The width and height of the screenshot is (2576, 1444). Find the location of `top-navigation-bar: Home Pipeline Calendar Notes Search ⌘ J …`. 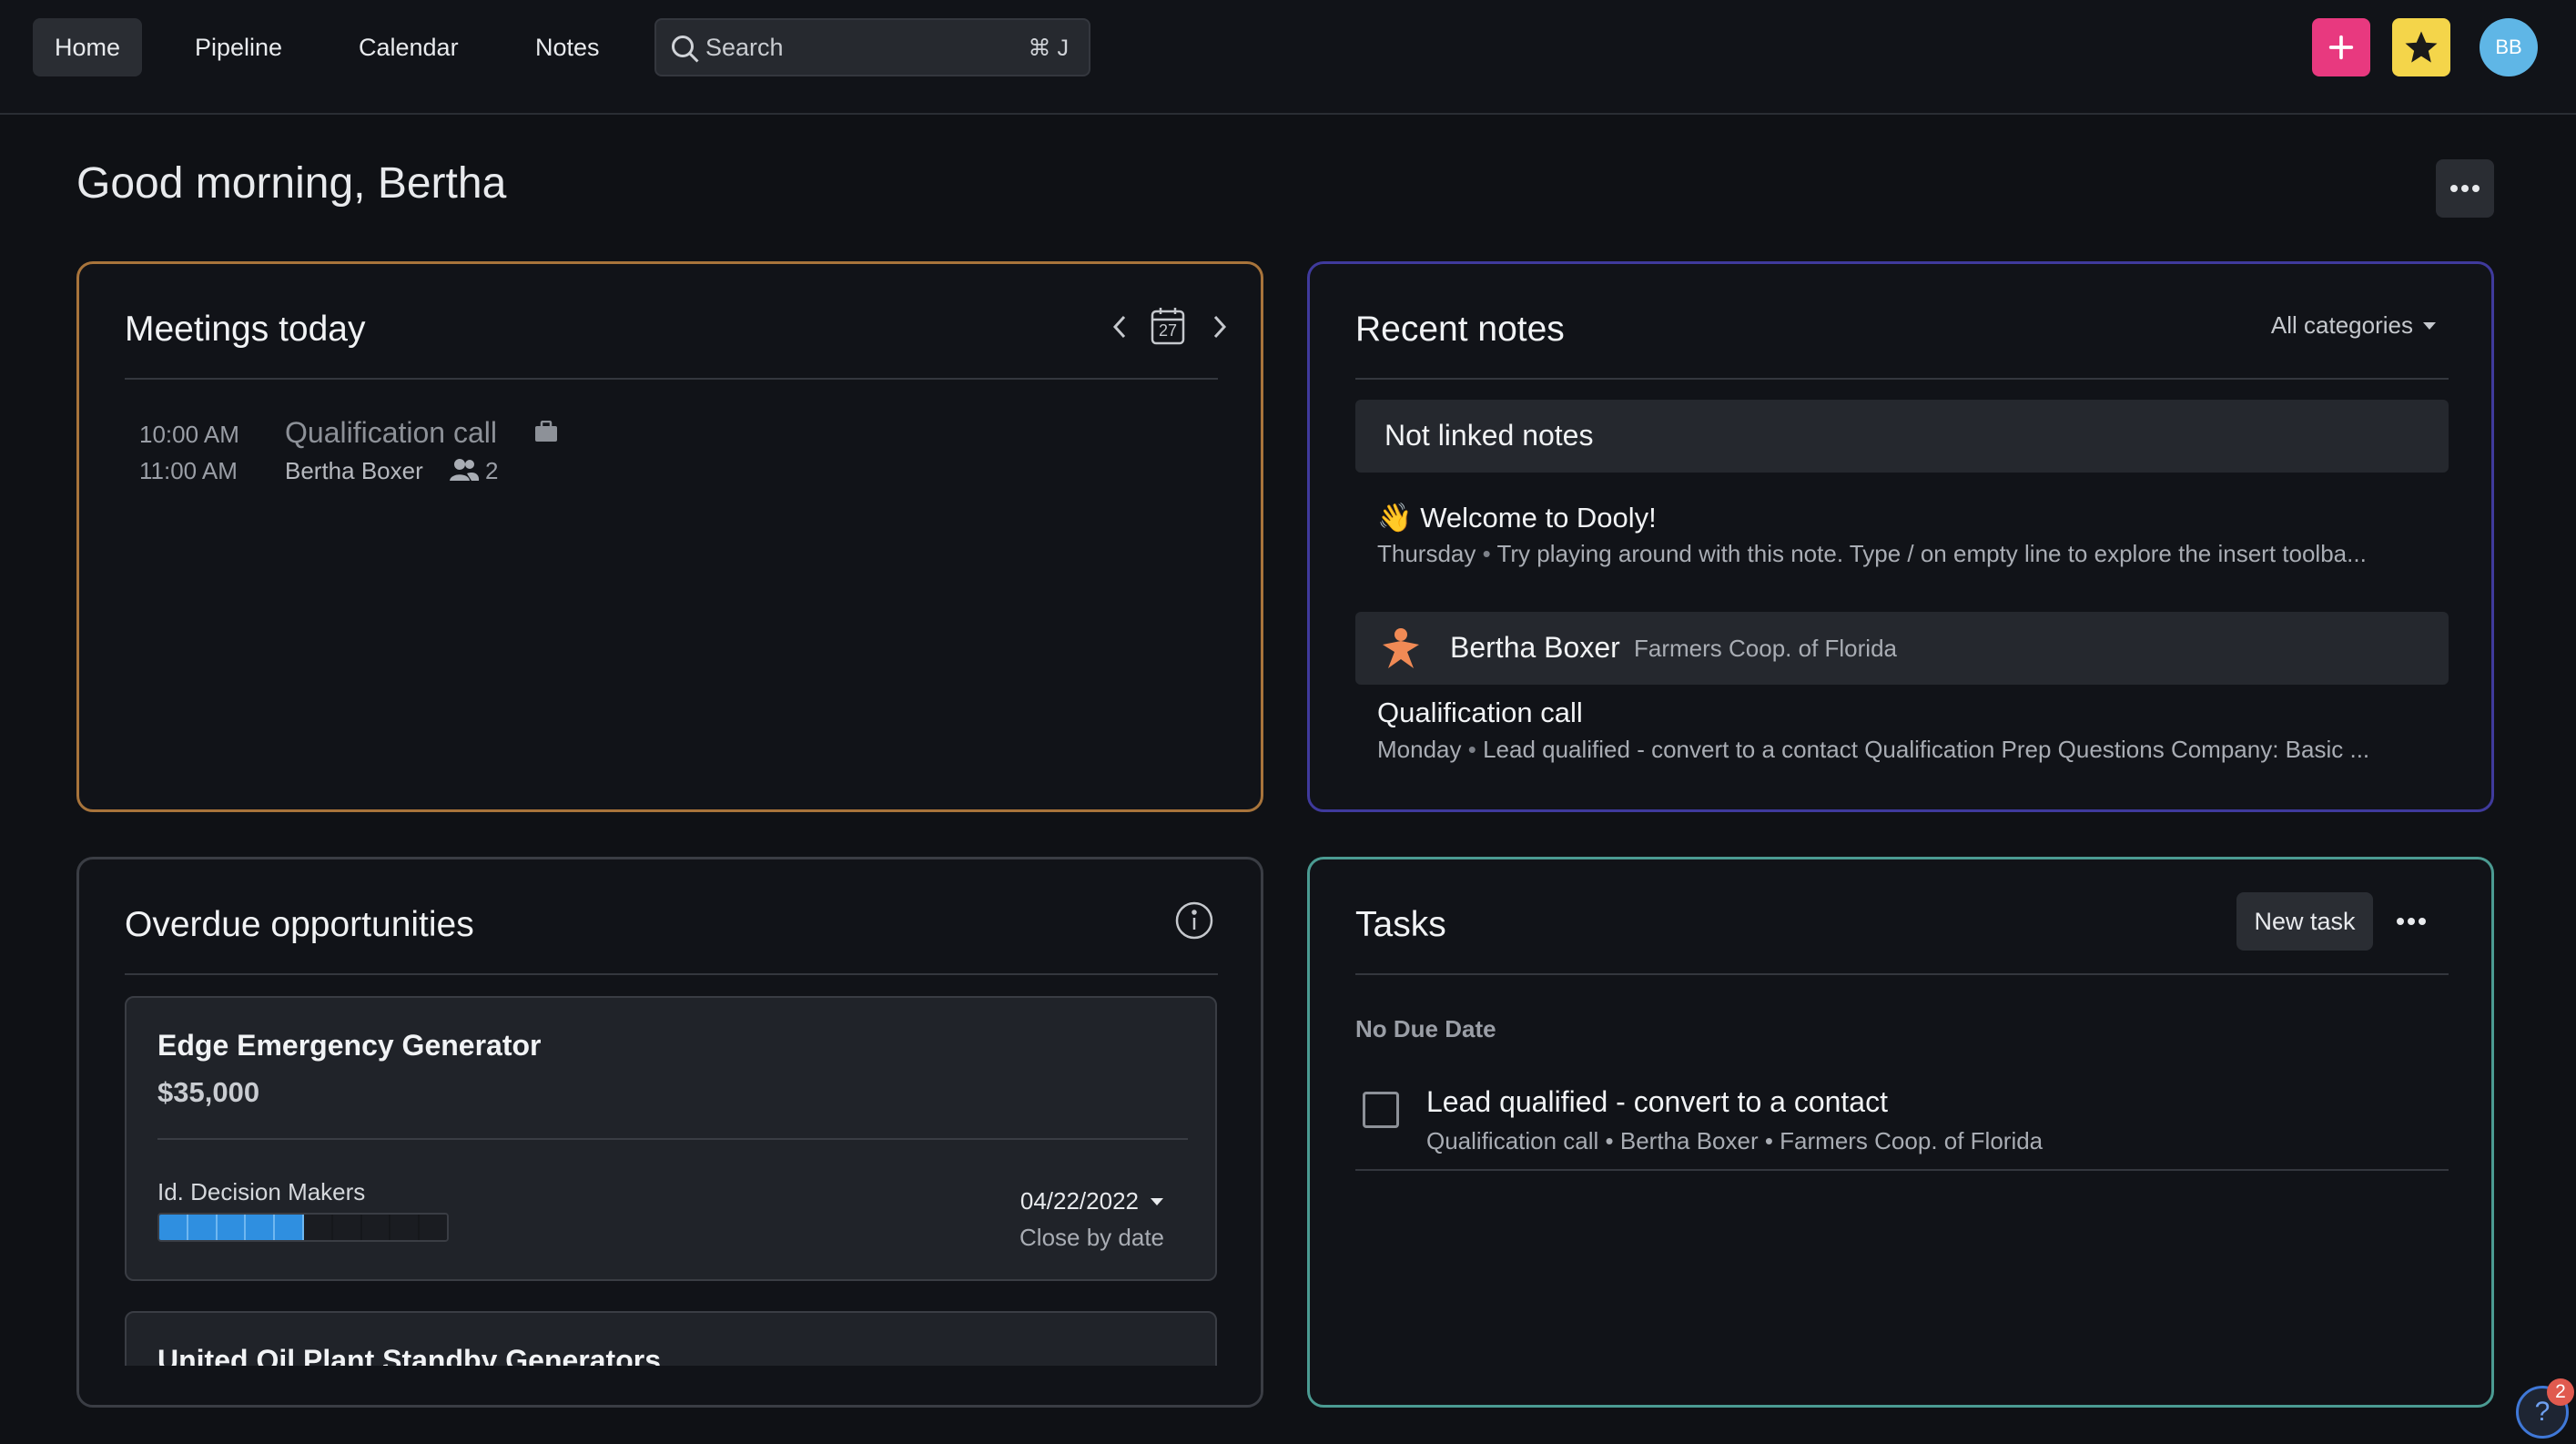

top-navigation-bar: Home Pipeline Calendar Notes Search ⌘ J … is located at coordinates (1288, 57).